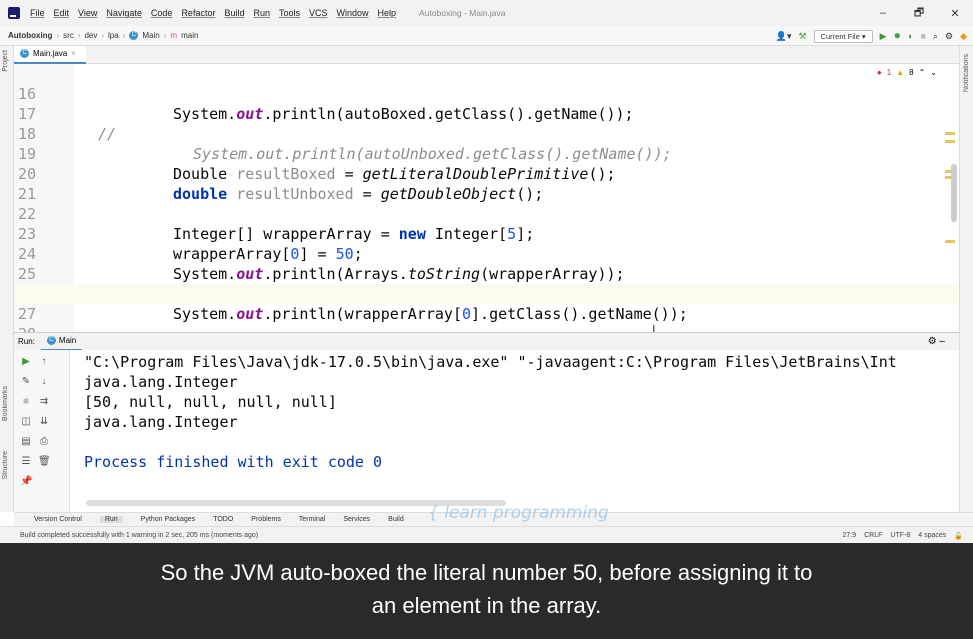  I want to click on tool-services: Services, so click(356, 519).